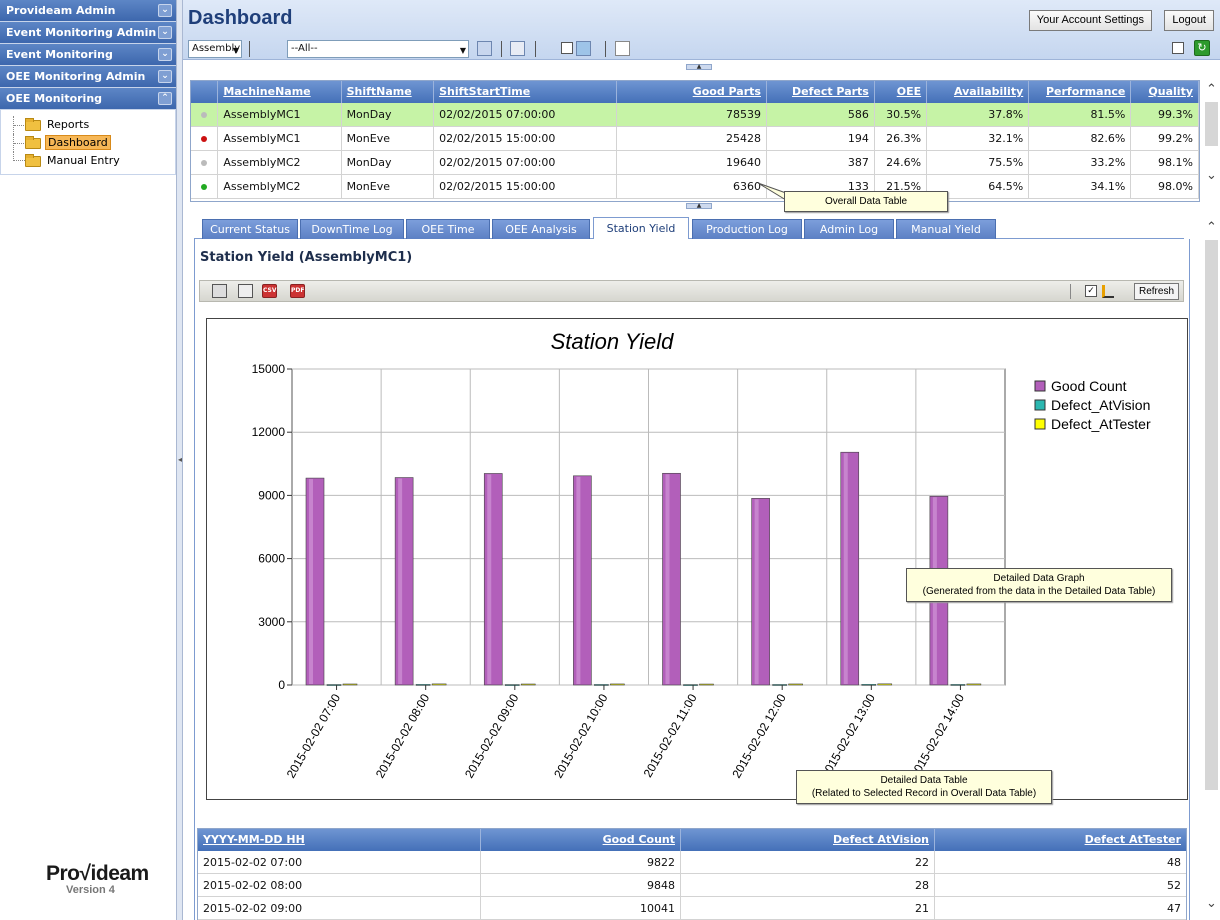 Image resolution: width=1220 pixels, height=920 pixels. I want to click on table-row: 2015-02-02 09:00 10041 21 47, so click(692, 908).